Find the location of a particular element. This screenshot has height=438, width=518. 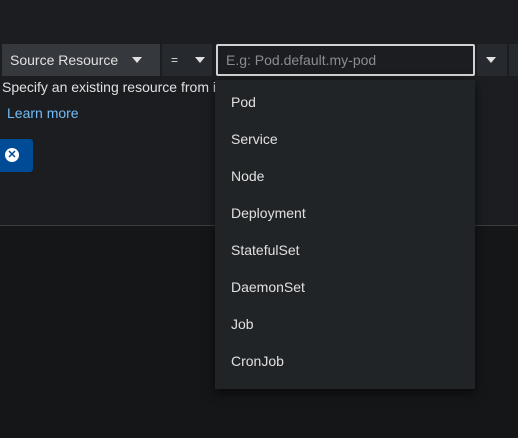

menu-item-node: Node is located at coordinates (345, 176).